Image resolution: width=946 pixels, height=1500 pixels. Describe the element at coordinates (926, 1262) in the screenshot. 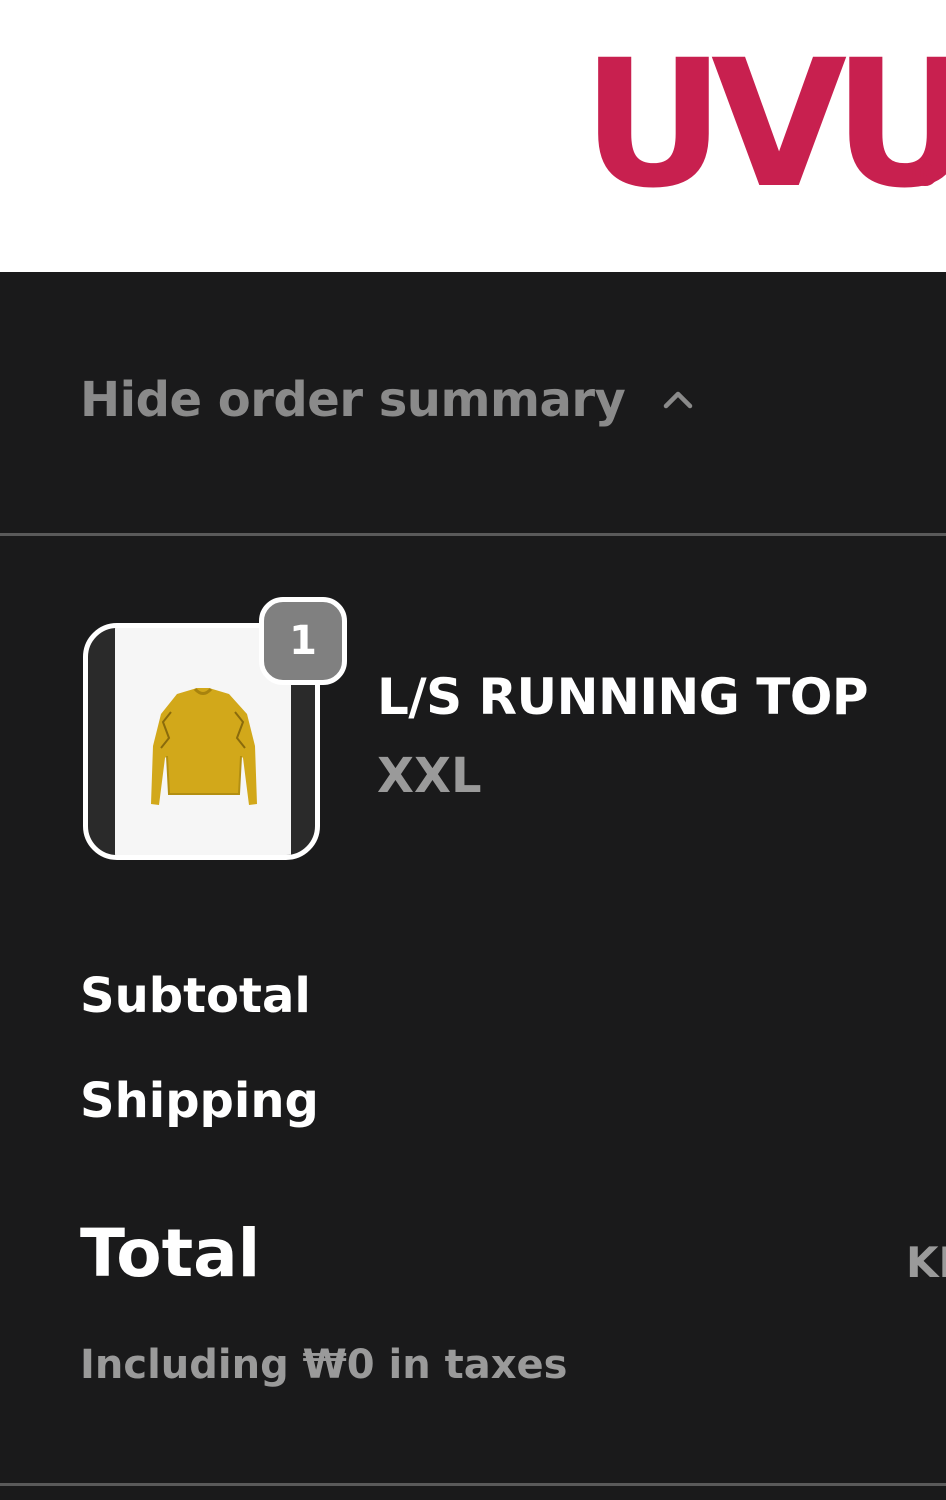

I see `currency-code: KF` at that location.